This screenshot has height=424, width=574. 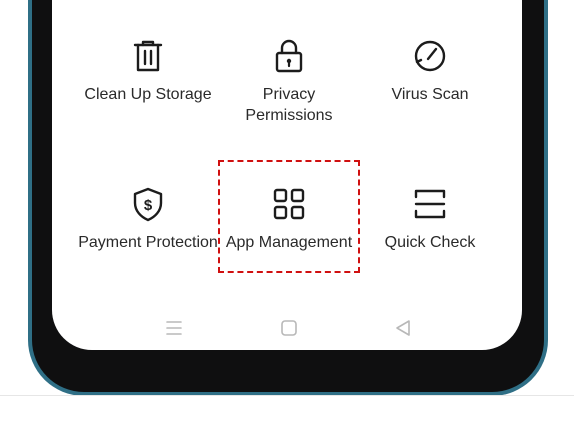 What do you see at coordinates (289, 105) in the screenshot?
I see `privacy-permissions-label: Privacy Permissions` at bounding box center [289, 105].